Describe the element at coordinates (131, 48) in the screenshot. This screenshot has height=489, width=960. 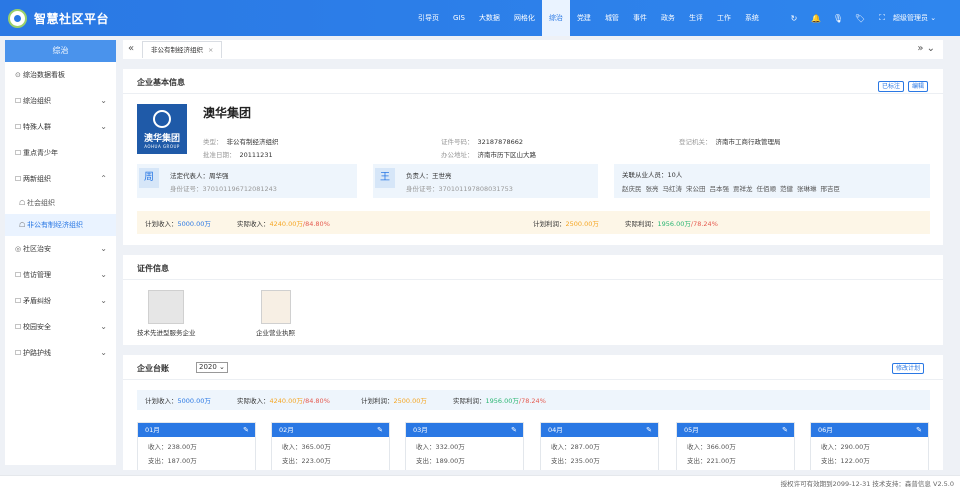
I see `scroll-left-icon: «` at that location.